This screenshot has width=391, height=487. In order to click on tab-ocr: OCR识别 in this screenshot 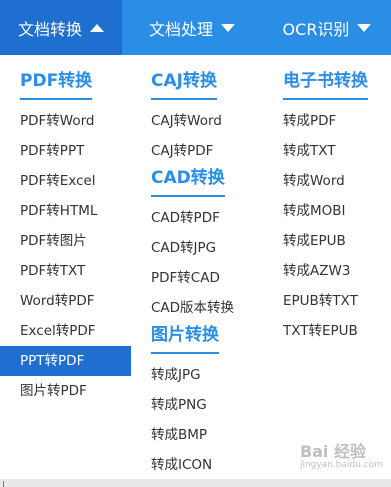, I will do `click(327, 27)`.